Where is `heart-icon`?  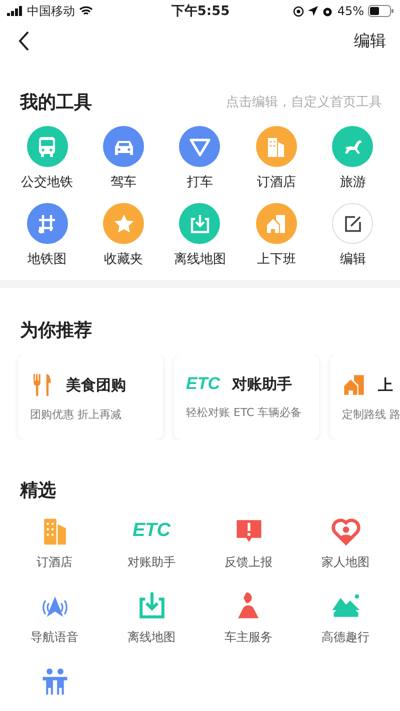 heart-icon is located at coordinates (345, 531).